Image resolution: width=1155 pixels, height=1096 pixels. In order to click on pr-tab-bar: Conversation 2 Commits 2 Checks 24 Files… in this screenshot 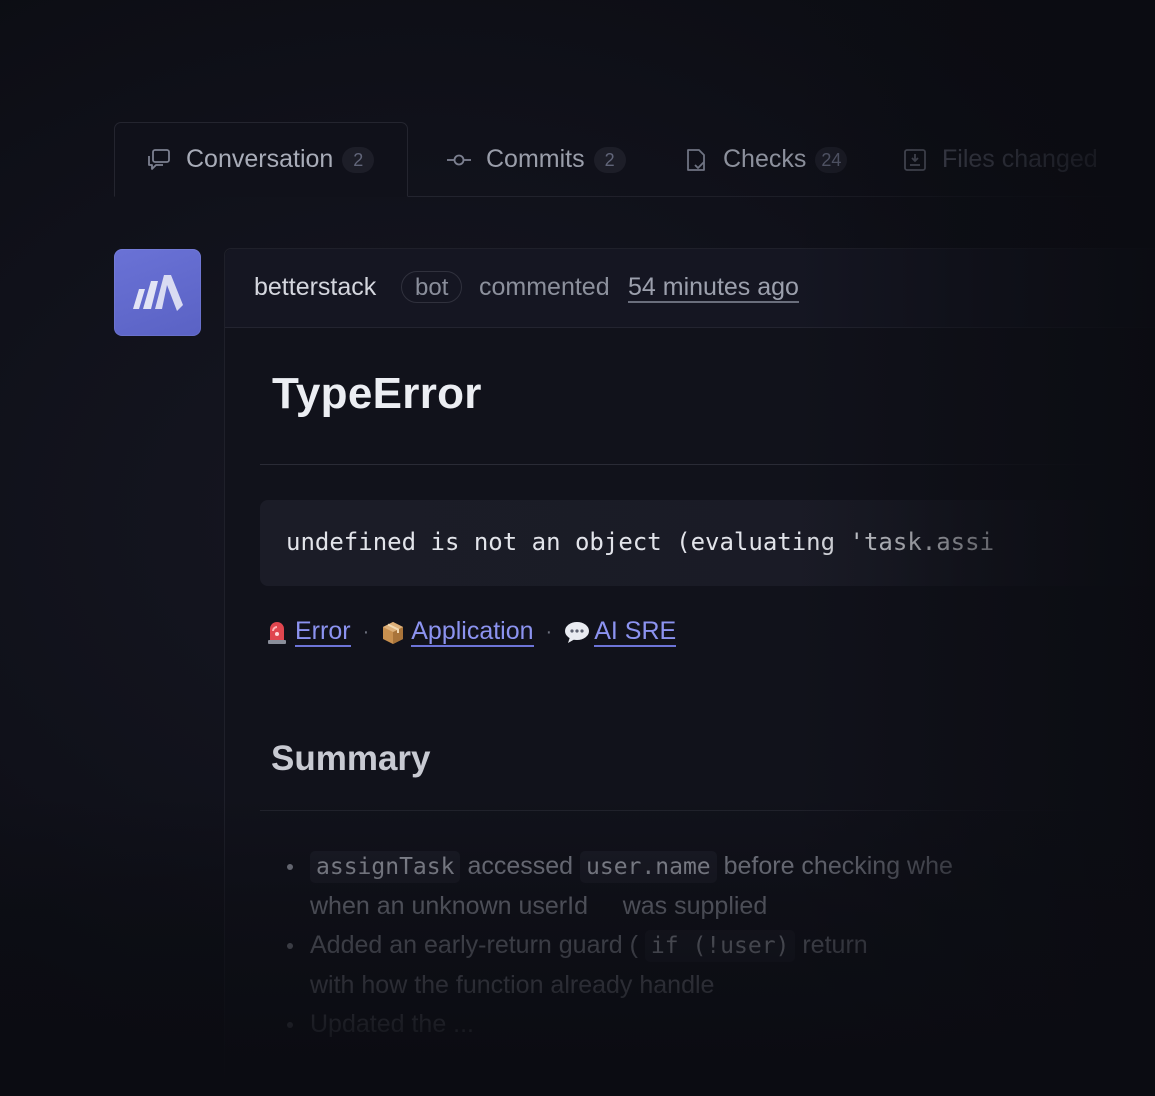, I will do `click(634, 160)`.